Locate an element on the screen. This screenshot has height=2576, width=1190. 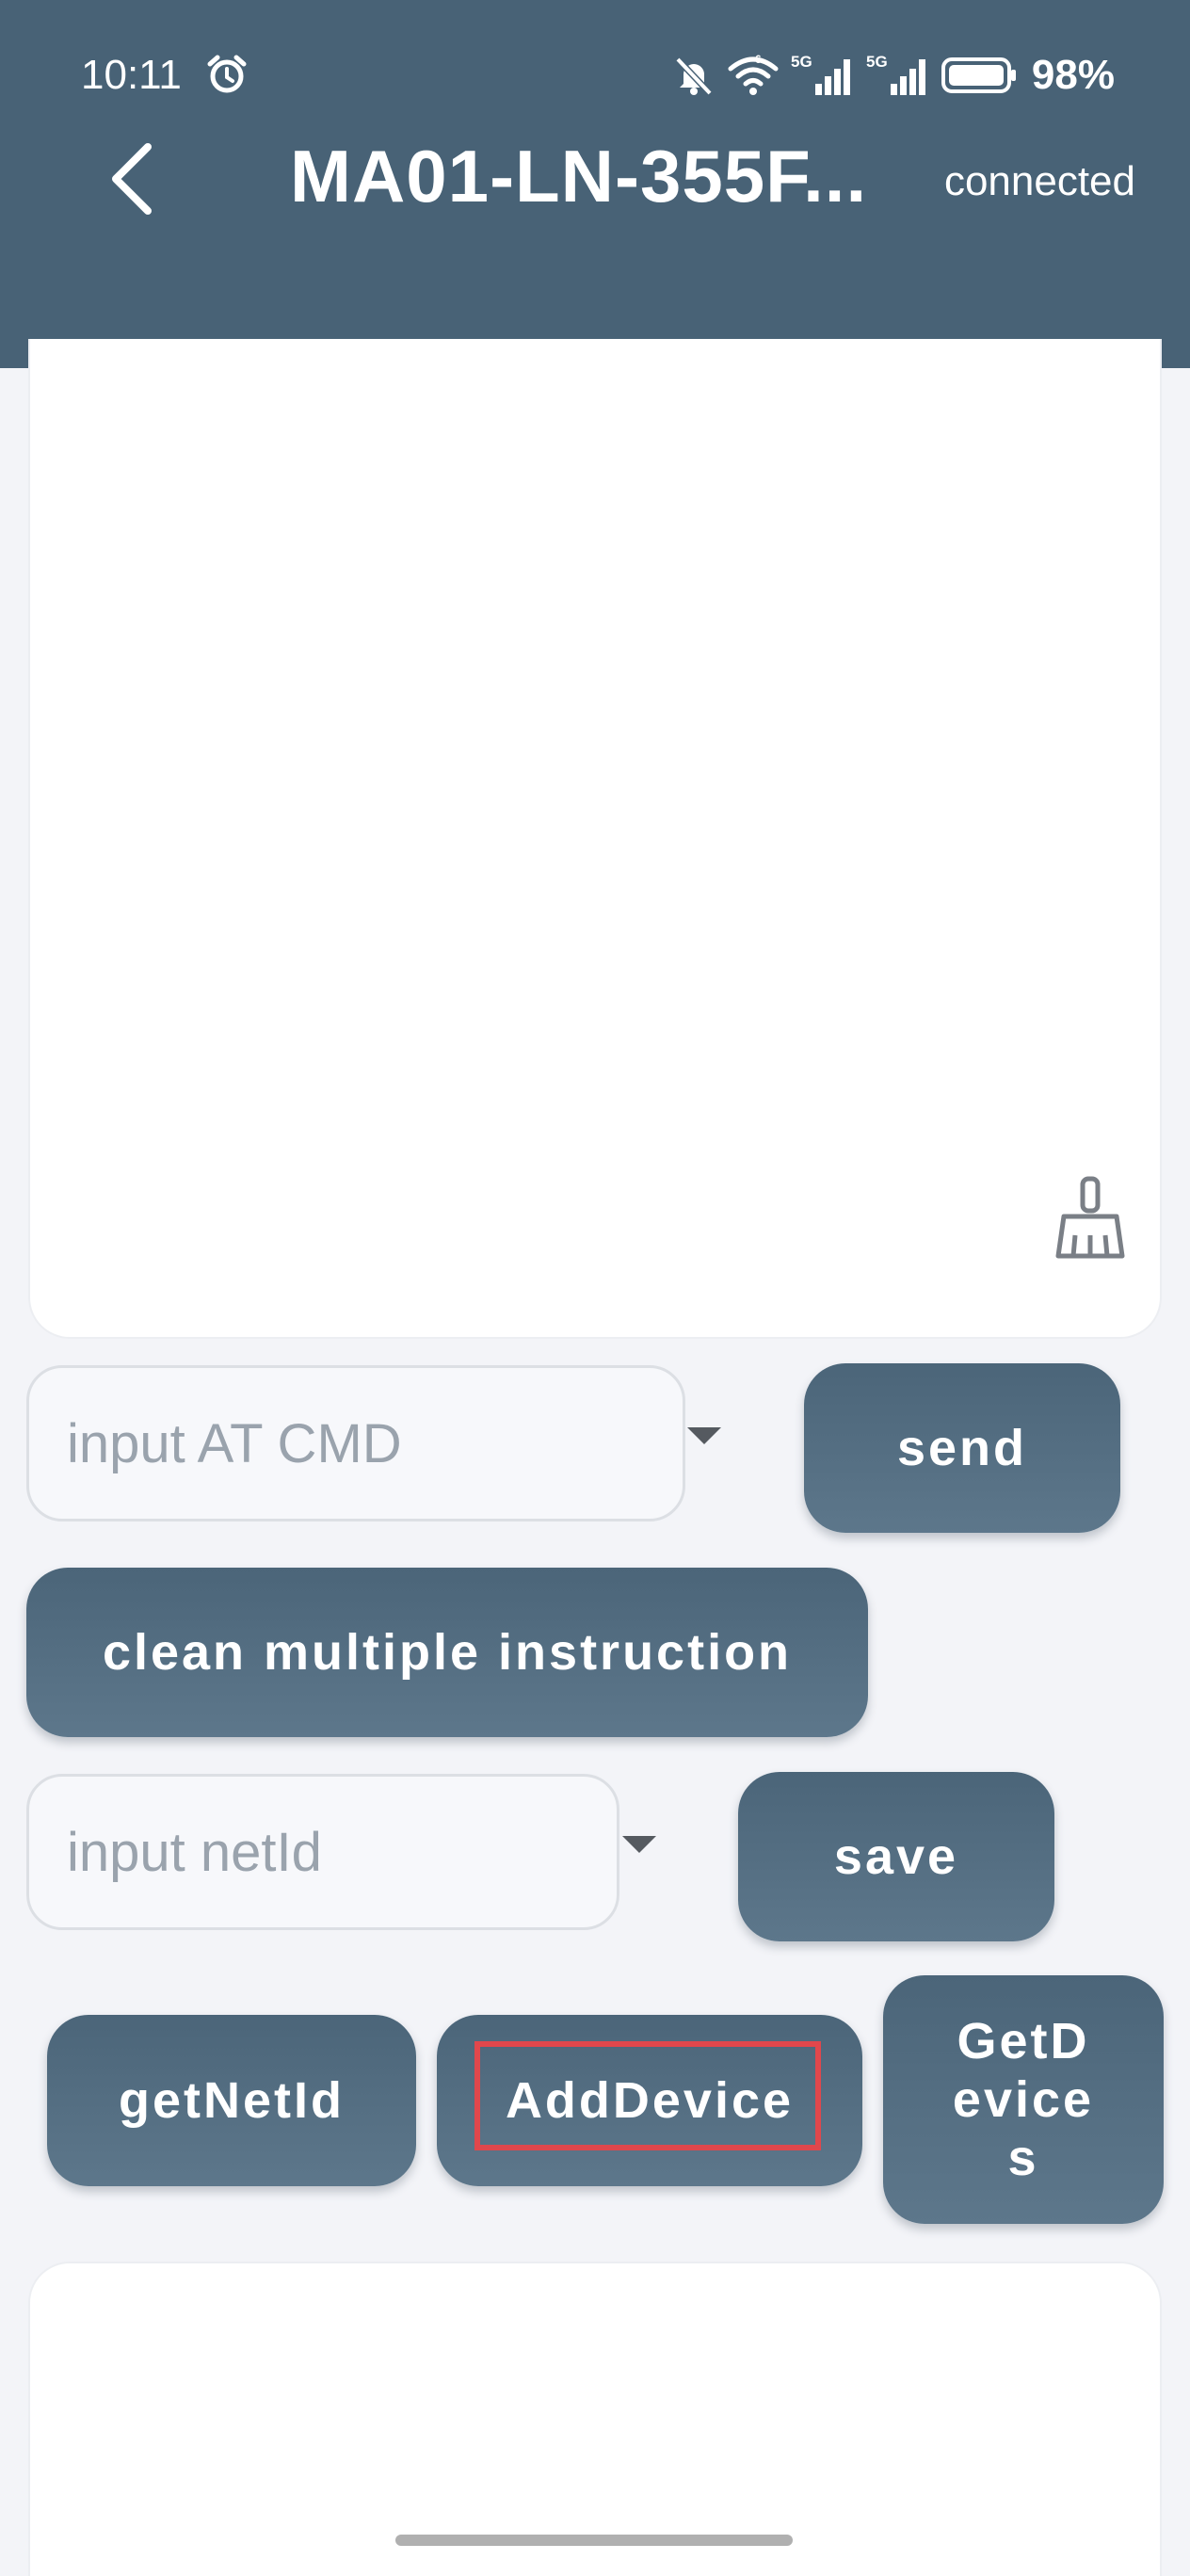
get-devices-label-line3: s is located at coordinates (1023, 2158).